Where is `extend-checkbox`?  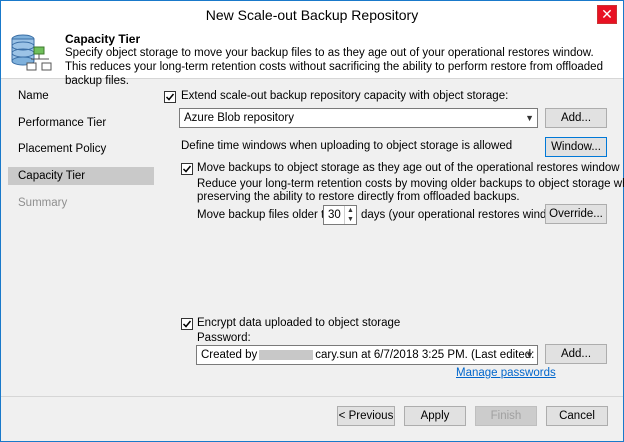
extend-checkbox is located at coordinates (170, 97).